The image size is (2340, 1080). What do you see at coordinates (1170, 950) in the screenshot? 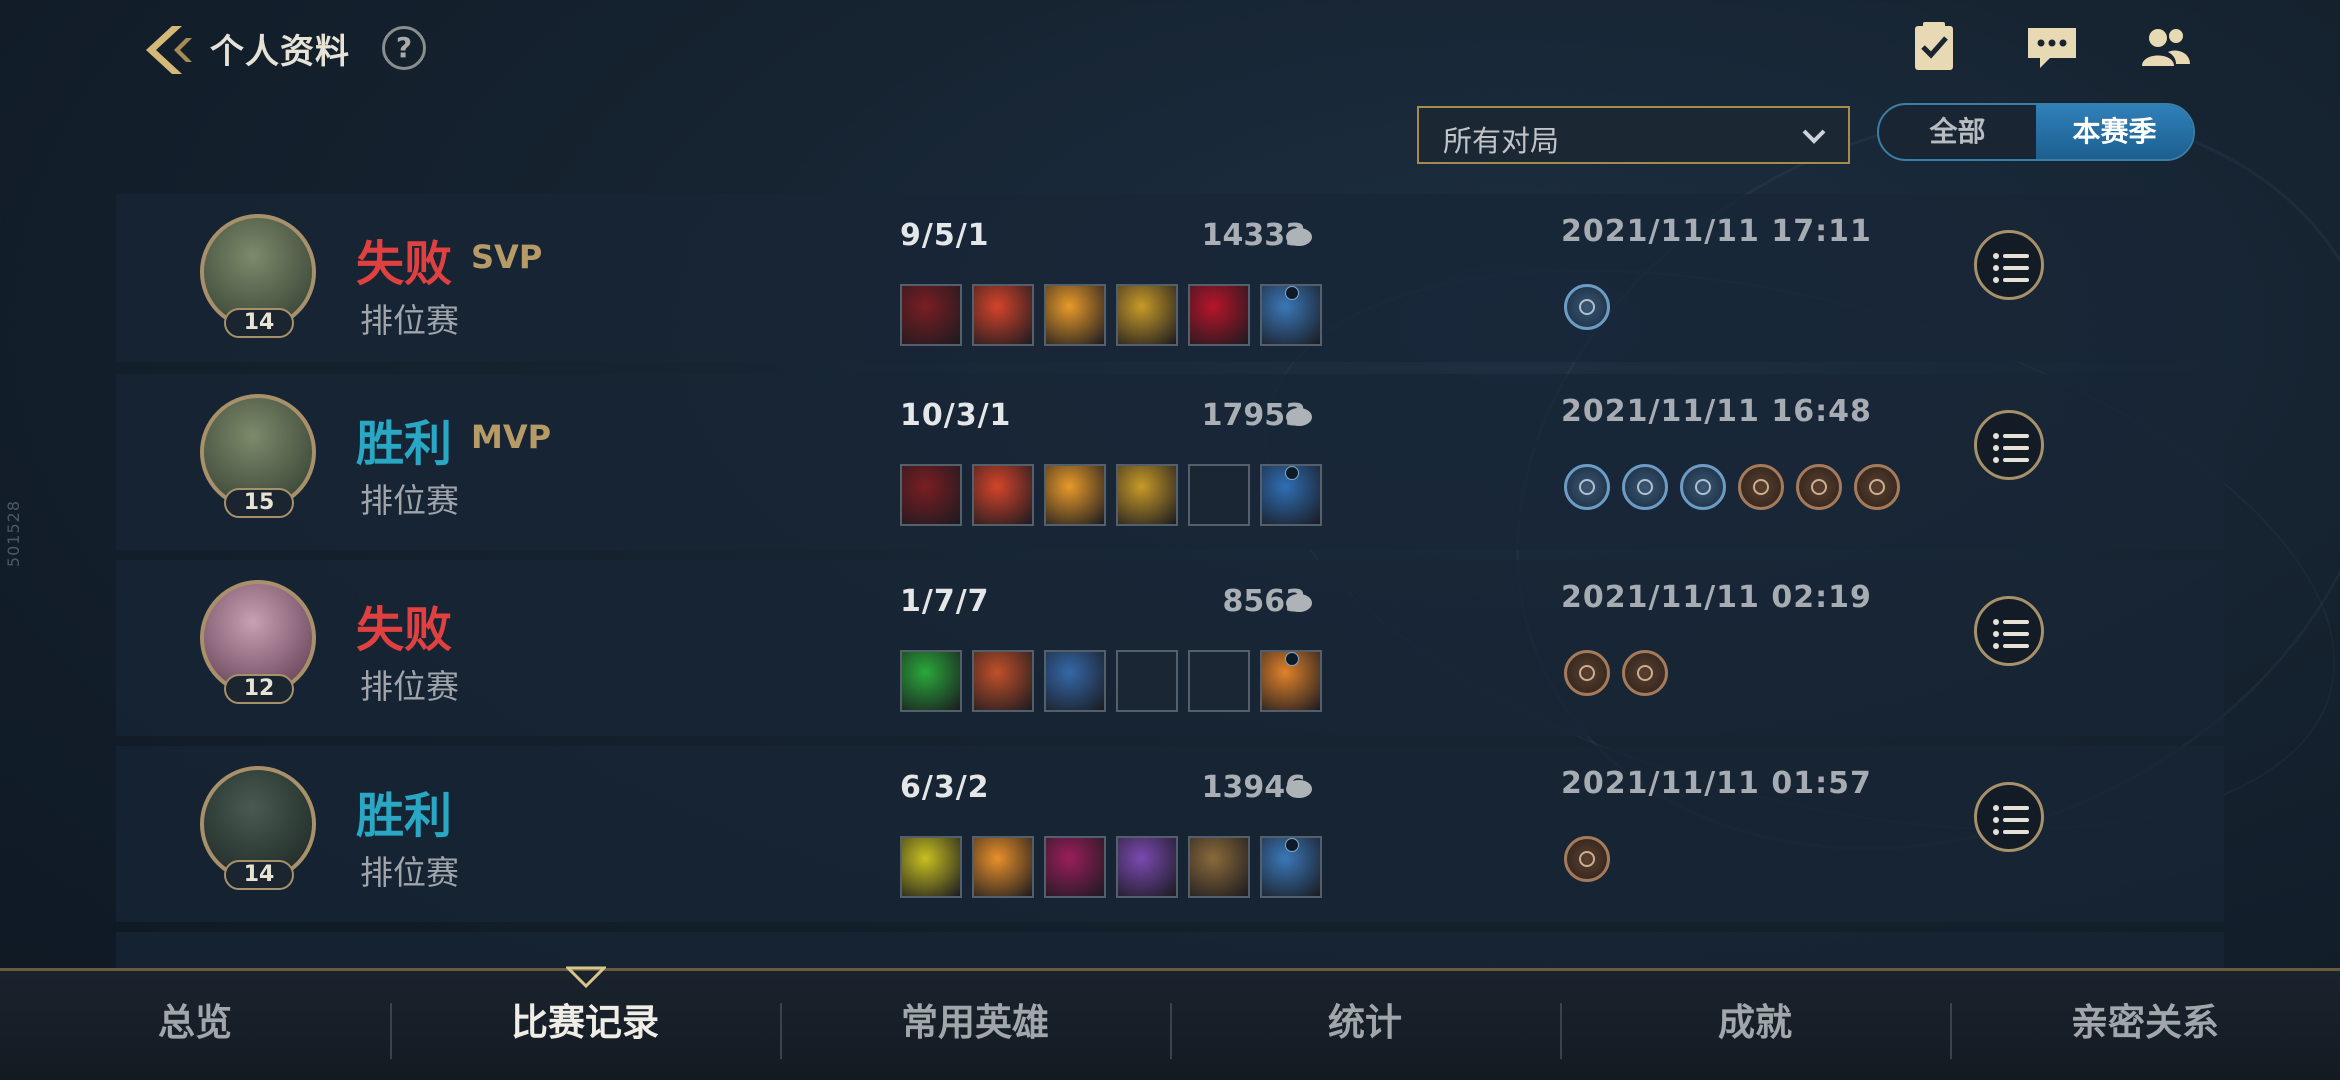
I see `match-row` at bounding box center [1170, 950].